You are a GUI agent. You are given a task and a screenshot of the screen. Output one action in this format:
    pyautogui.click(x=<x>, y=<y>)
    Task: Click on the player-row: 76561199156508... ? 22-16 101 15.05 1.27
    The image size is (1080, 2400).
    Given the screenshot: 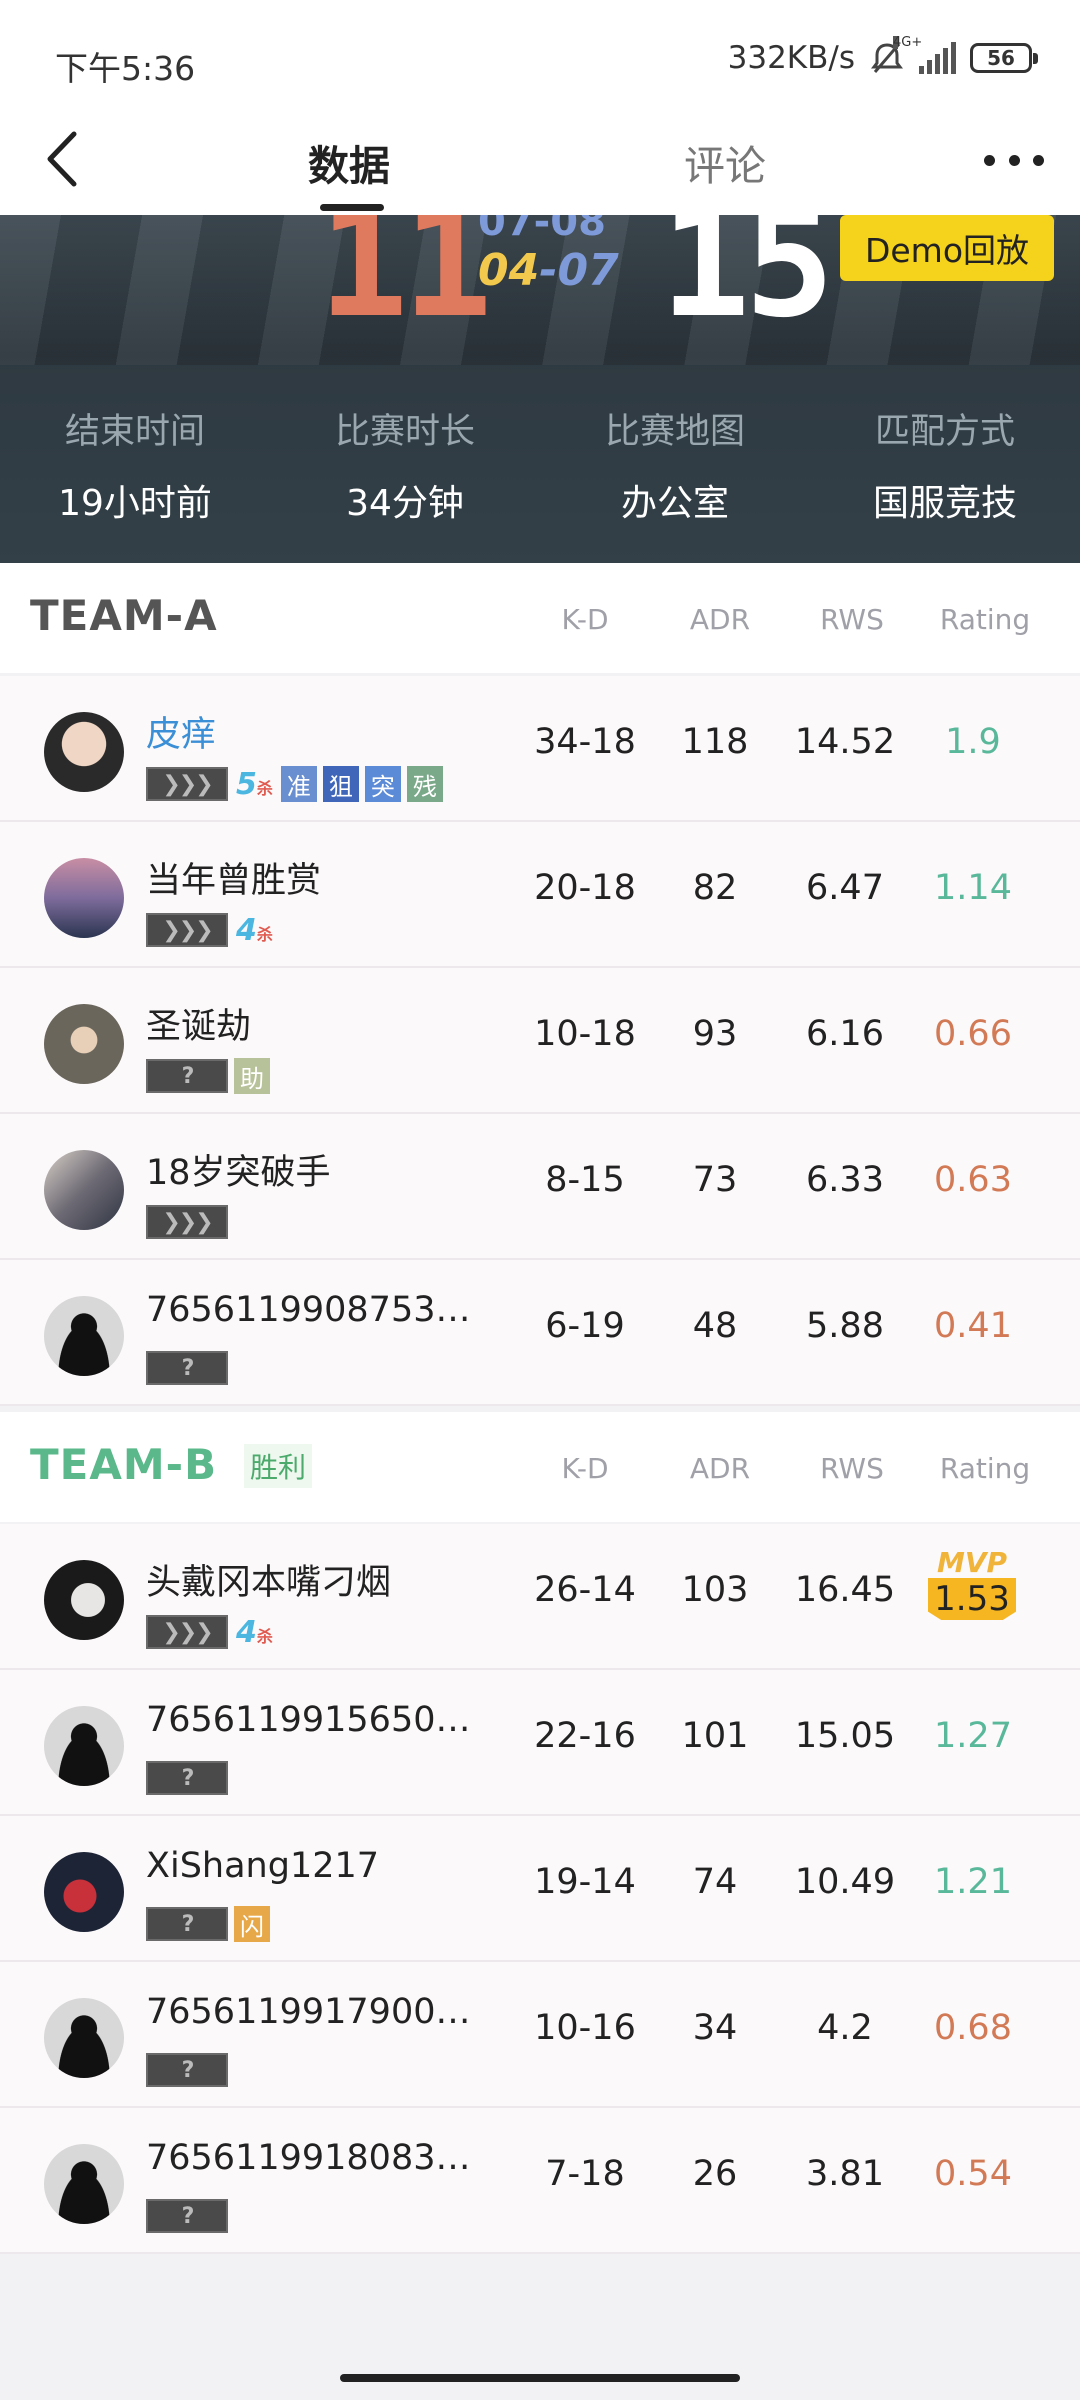 What is the action you would take?
    pyautogui.click(x=540, y=1743)
    